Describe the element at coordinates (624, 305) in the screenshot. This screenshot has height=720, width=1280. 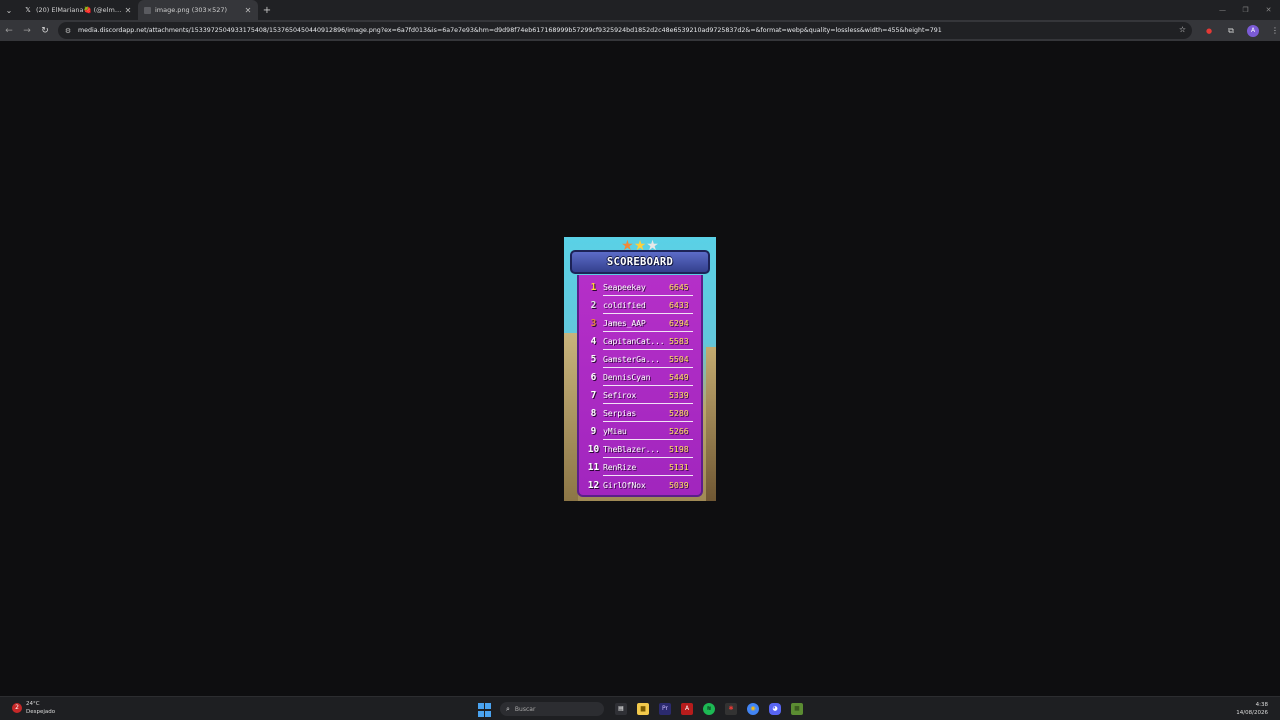
I see `player-name: coldified` at that location.